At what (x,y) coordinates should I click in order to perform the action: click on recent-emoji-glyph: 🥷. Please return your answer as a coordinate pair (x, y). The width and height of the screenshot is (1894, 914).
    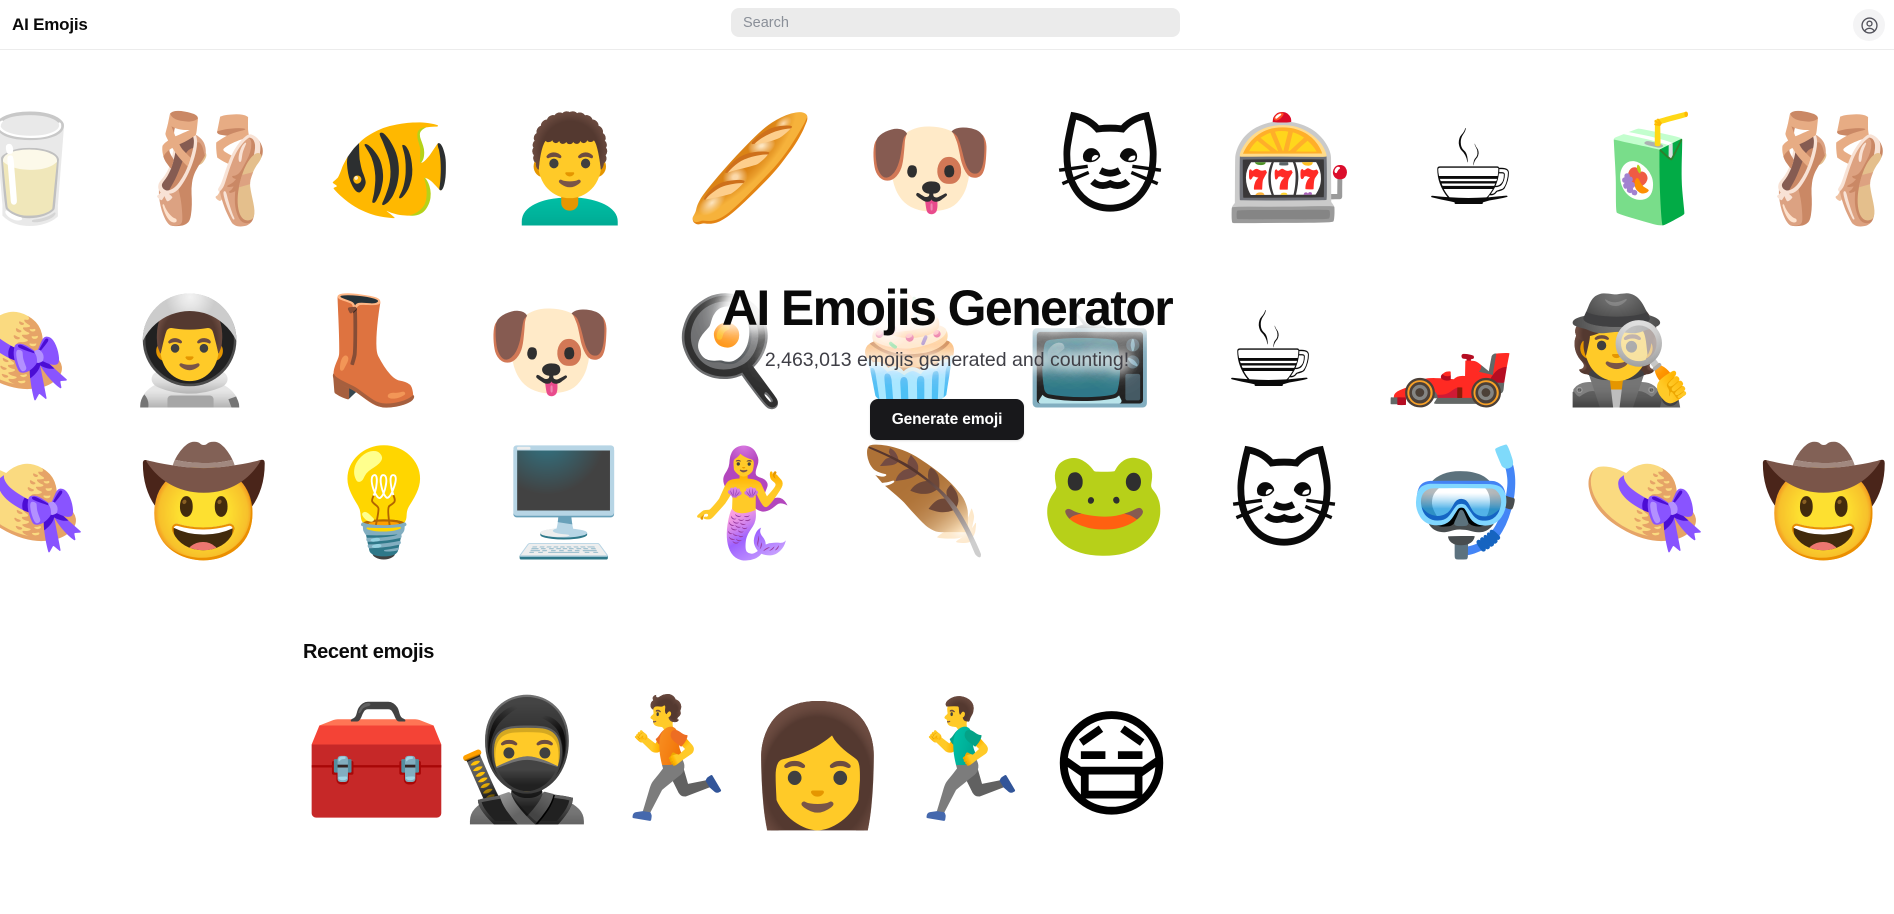
    Looking at the image, I should click on (523, 758).